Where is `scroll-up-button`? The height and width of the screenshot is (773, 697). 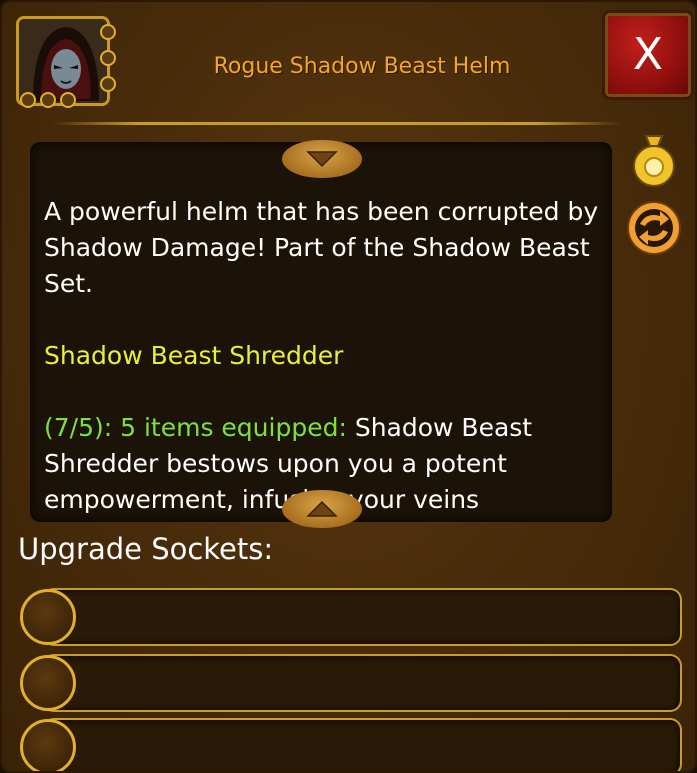
scroll-up-button is located at coordinates (322, 509).